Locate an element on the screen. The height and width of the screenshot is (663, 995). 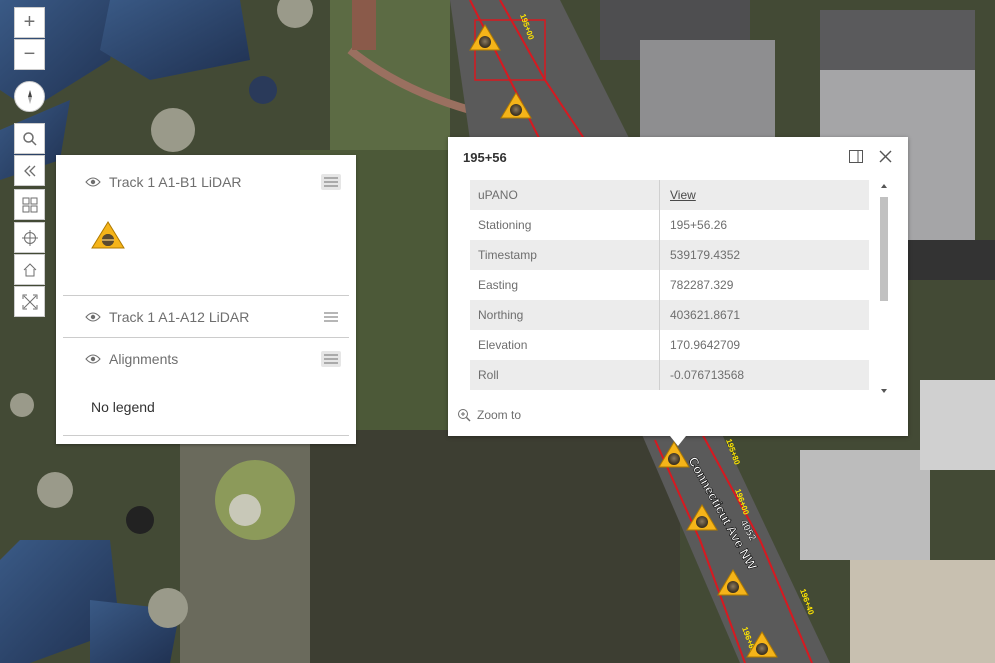
field-value: 403621.8671 is located at coordinates (705, 315).